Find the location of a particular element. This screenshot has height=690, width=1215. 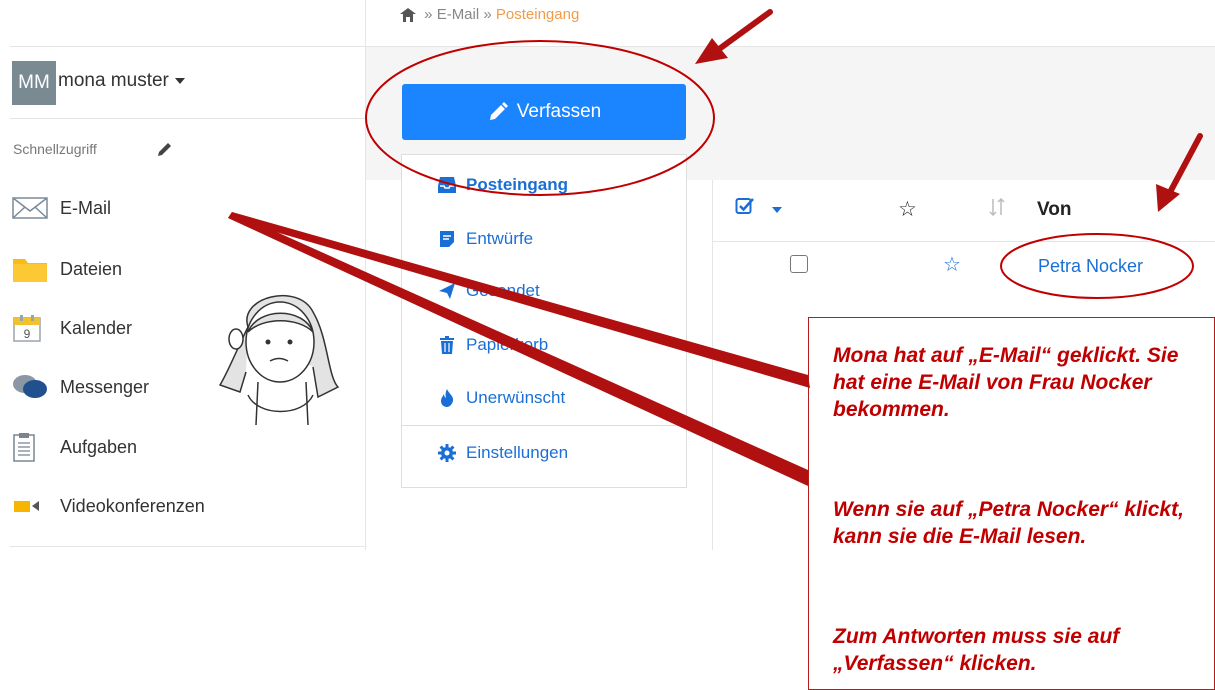

calendar-icon: 9 is located at coordinates (31, 328).